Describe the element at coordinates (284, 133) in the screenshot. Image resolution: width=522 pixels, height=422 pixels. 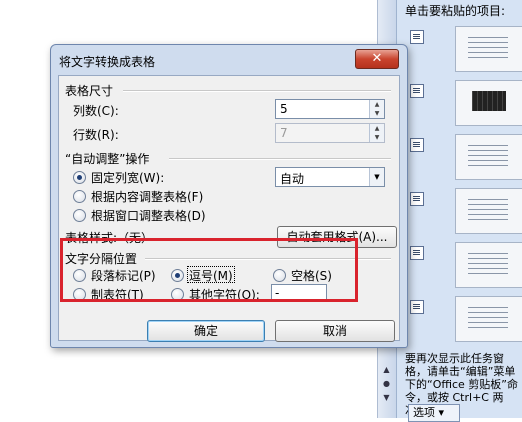
I see `rows-value: 7` at that location.